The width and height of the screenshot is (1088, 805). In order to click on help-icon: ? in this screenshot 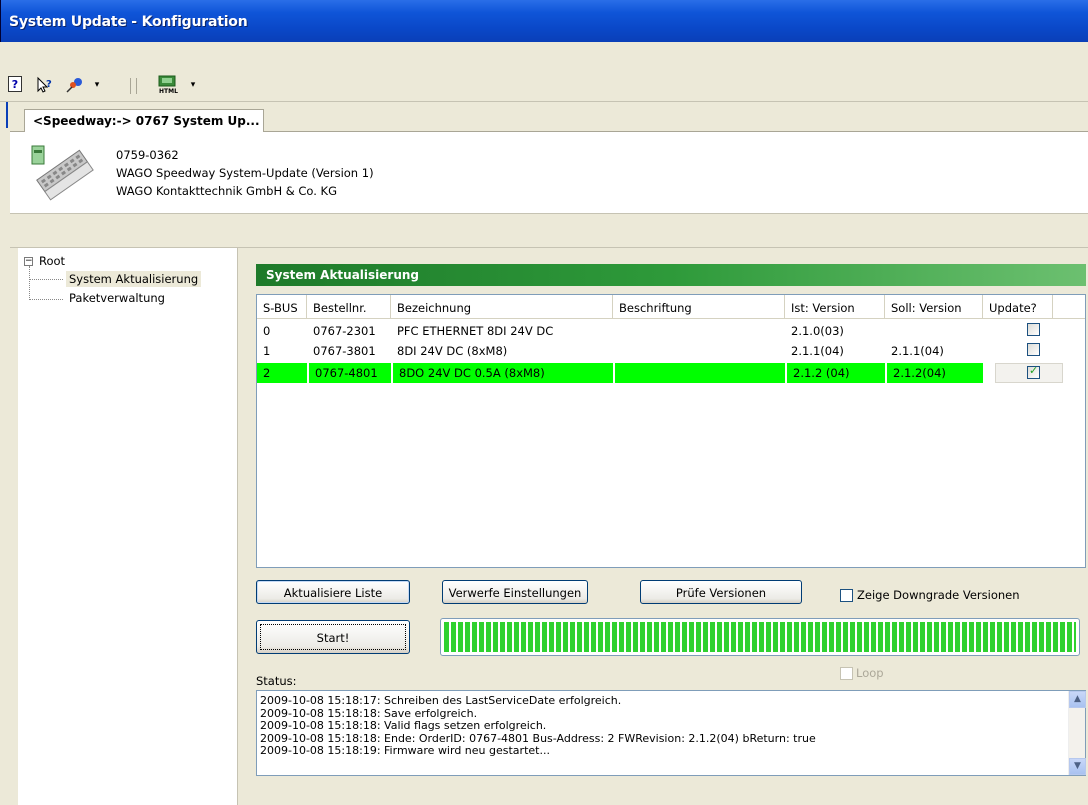, I will do `click(15, 84)`.